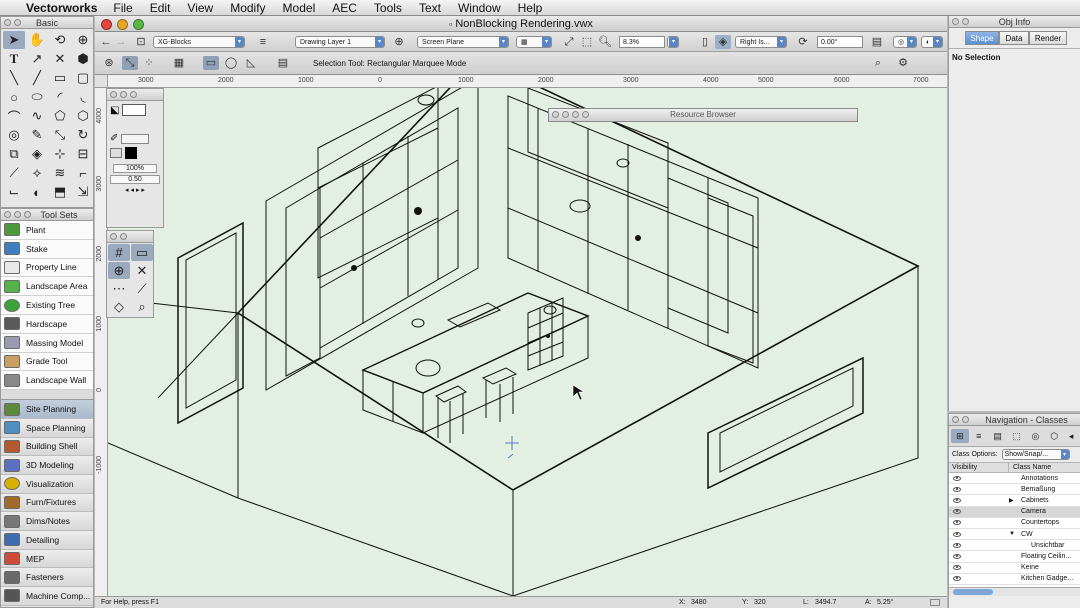  I want to click on options-icon: ▤, so click(283, 63).